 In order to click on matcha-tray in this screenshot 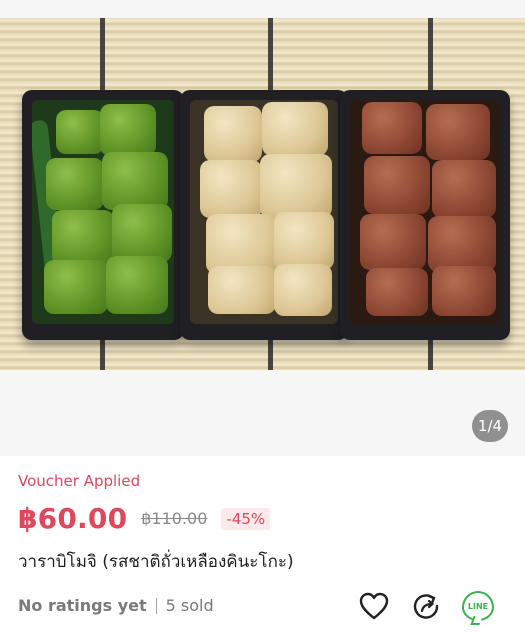, I will do `click(103, 215)`.